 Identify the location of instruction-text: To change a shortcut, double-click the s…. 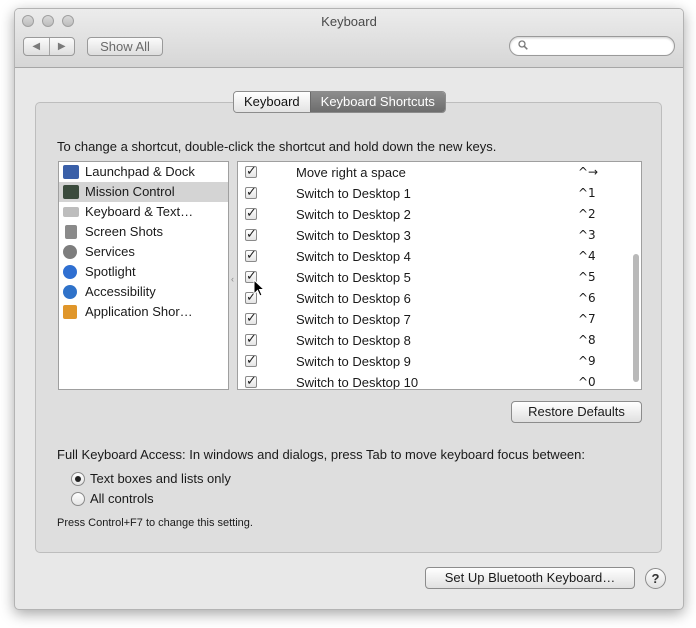
(277, 146).